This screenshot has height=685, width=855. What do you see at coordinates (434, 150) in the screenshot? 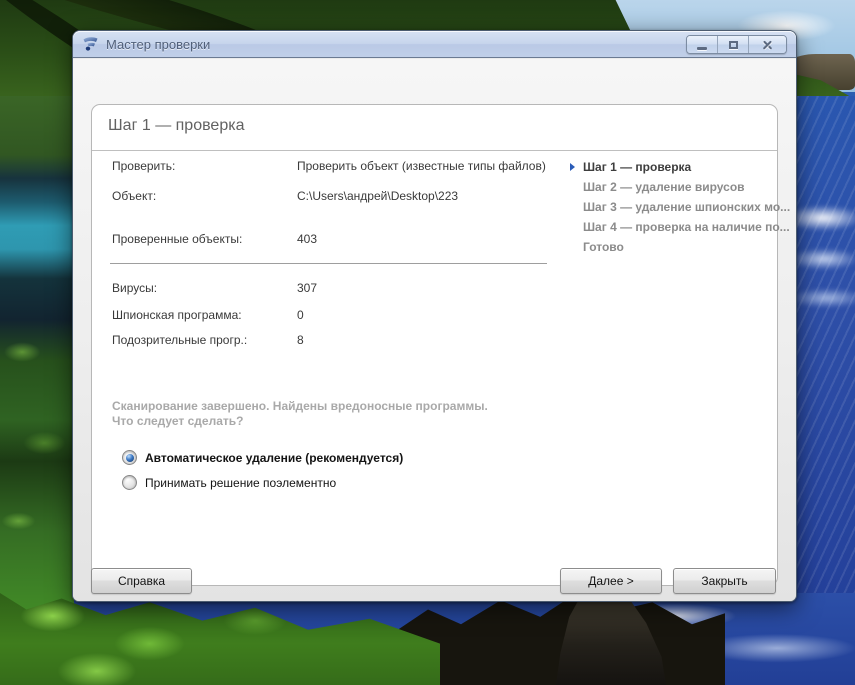
I see `heading-divider` at bounding box center [434, 150].